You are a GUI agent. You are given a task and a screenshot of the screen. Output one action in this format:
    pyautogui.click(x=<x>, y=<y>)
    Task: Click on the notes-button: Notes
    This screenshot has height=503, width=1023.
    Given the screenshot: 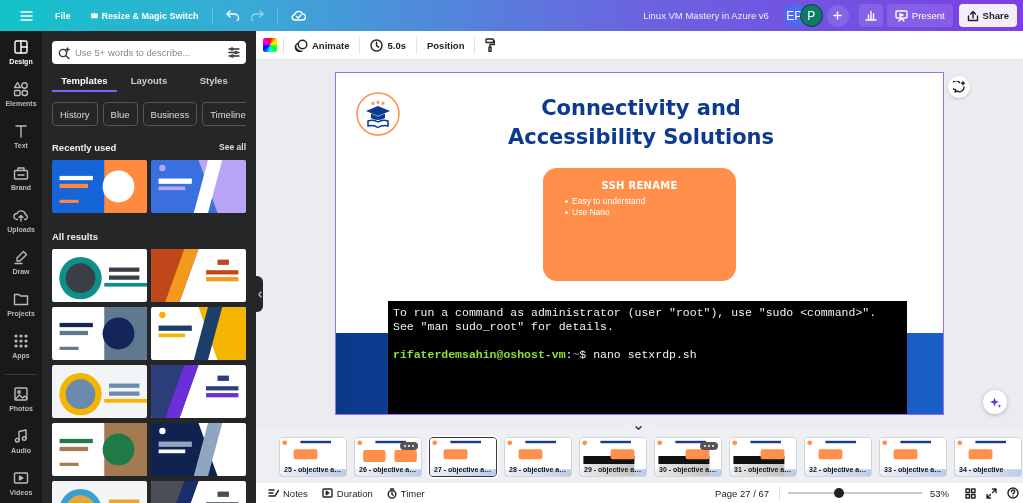 What is the action you would take?
    pyautogui.click(x=288, y=493)
    